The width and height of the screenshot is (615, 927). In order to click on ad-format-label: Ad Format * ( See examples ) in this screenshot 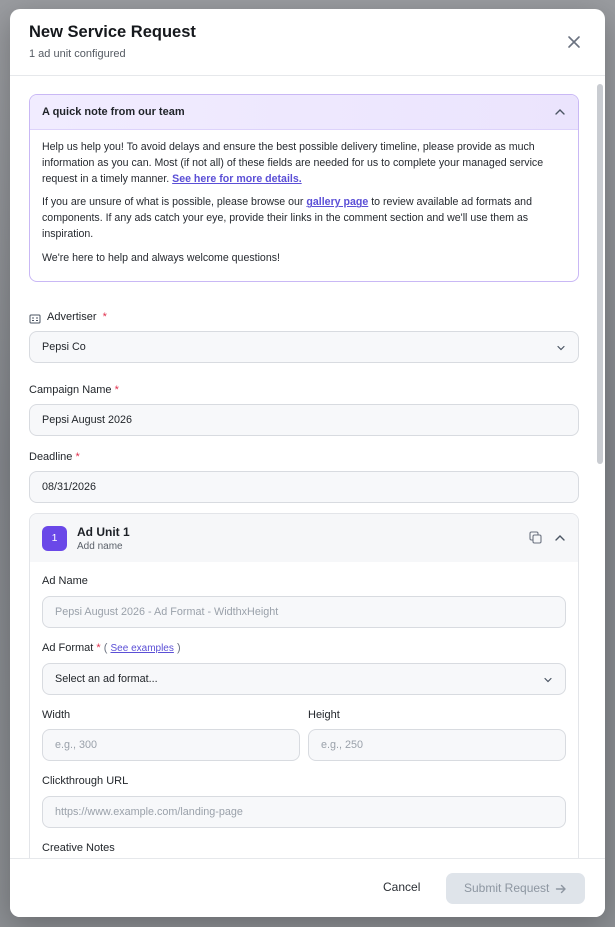, I will do `click(111, 648)`.